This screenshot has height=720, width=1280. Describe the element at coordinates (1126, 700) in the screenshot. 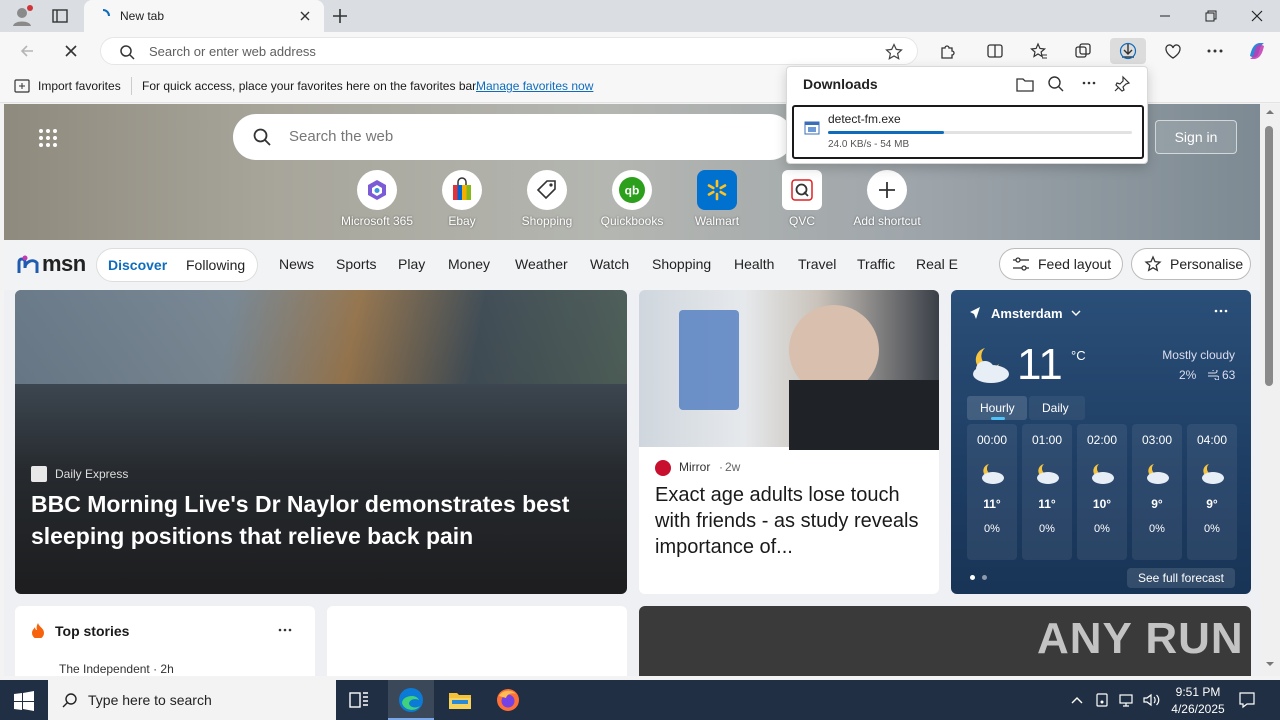

I see `network-icon` at that location.